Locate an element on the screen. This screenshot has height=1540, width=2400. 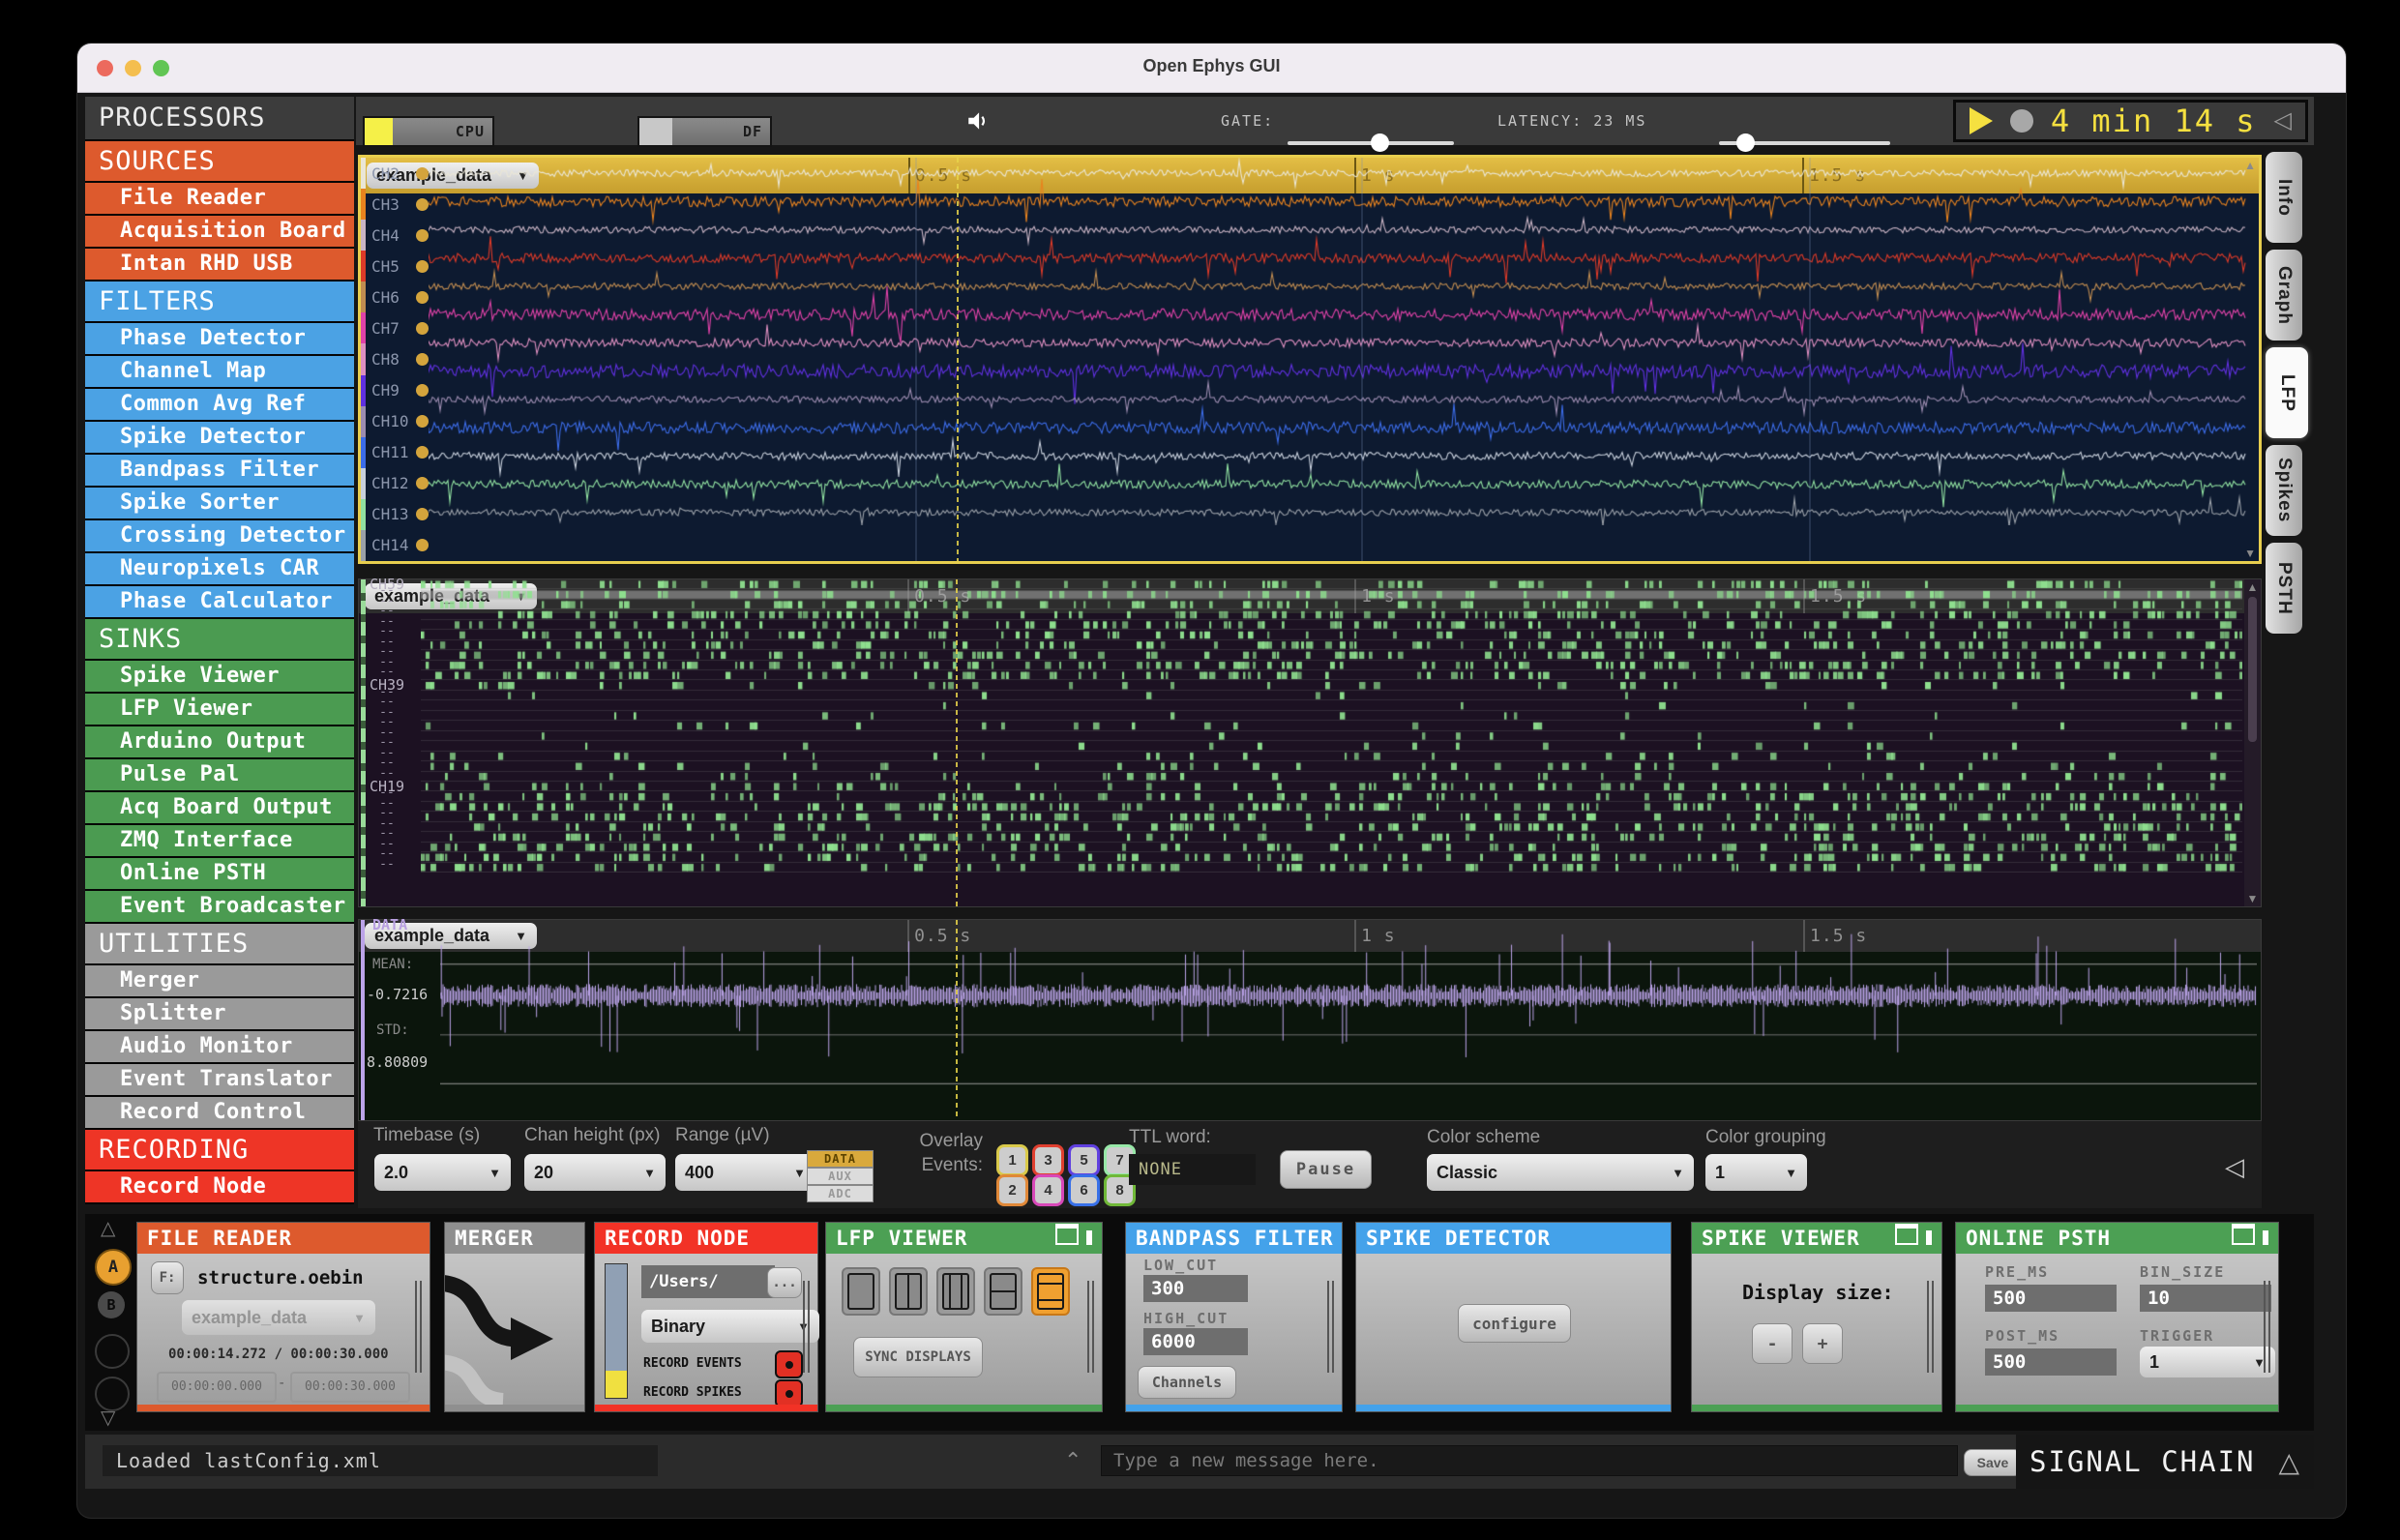
signal-type-adc: ADC is located at coordinates (840, 1193).